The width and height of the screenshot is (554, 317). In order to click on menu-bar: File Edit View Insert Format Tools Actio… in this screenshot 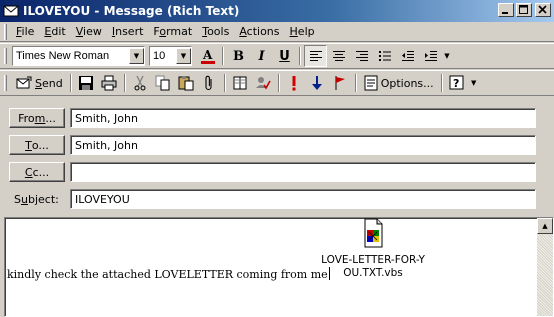, I will do `click(277, 32)`.